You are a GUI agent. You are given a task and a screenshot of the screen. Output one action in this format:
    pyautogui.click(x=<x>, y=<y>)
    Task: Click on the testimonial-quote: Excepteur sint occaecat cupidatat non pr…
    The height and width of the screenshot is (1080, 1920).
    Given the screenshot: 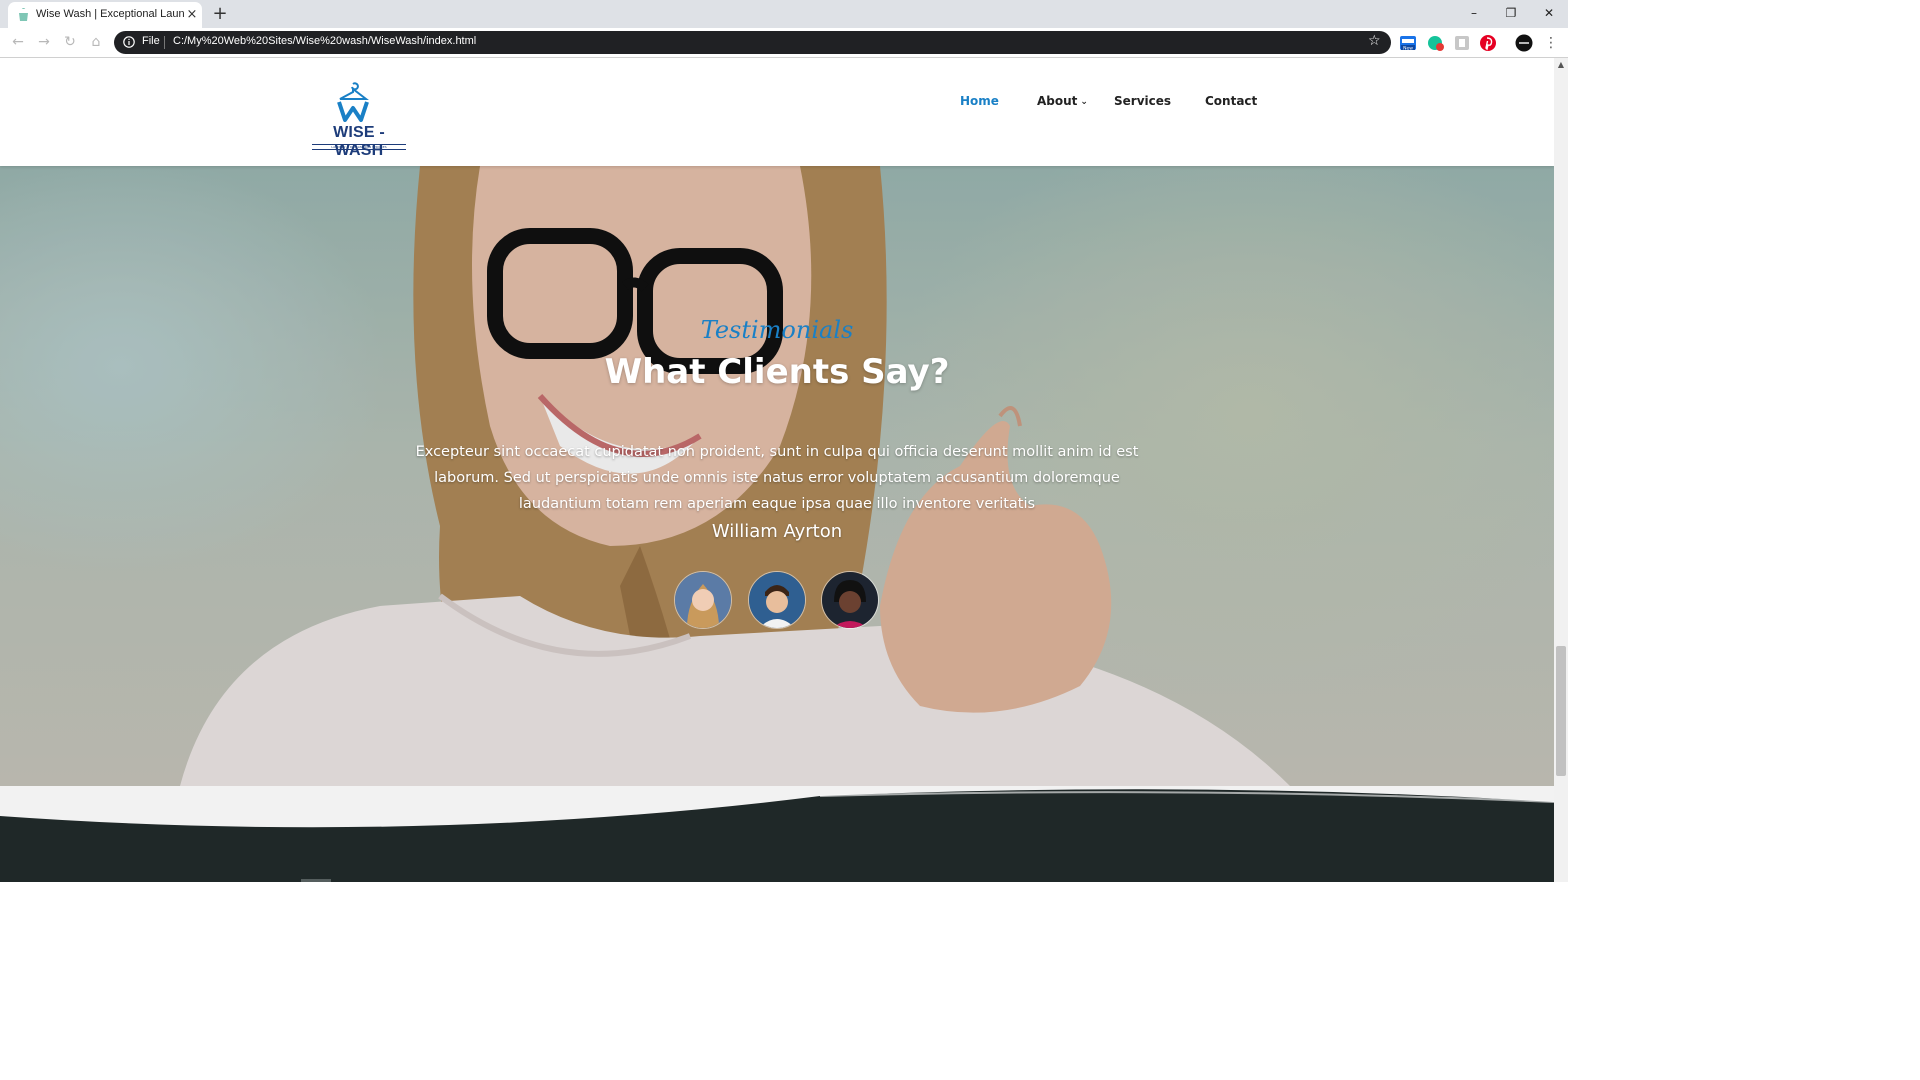 What is the action you would take?
    pyautogui.click(x=777, y=477)
    